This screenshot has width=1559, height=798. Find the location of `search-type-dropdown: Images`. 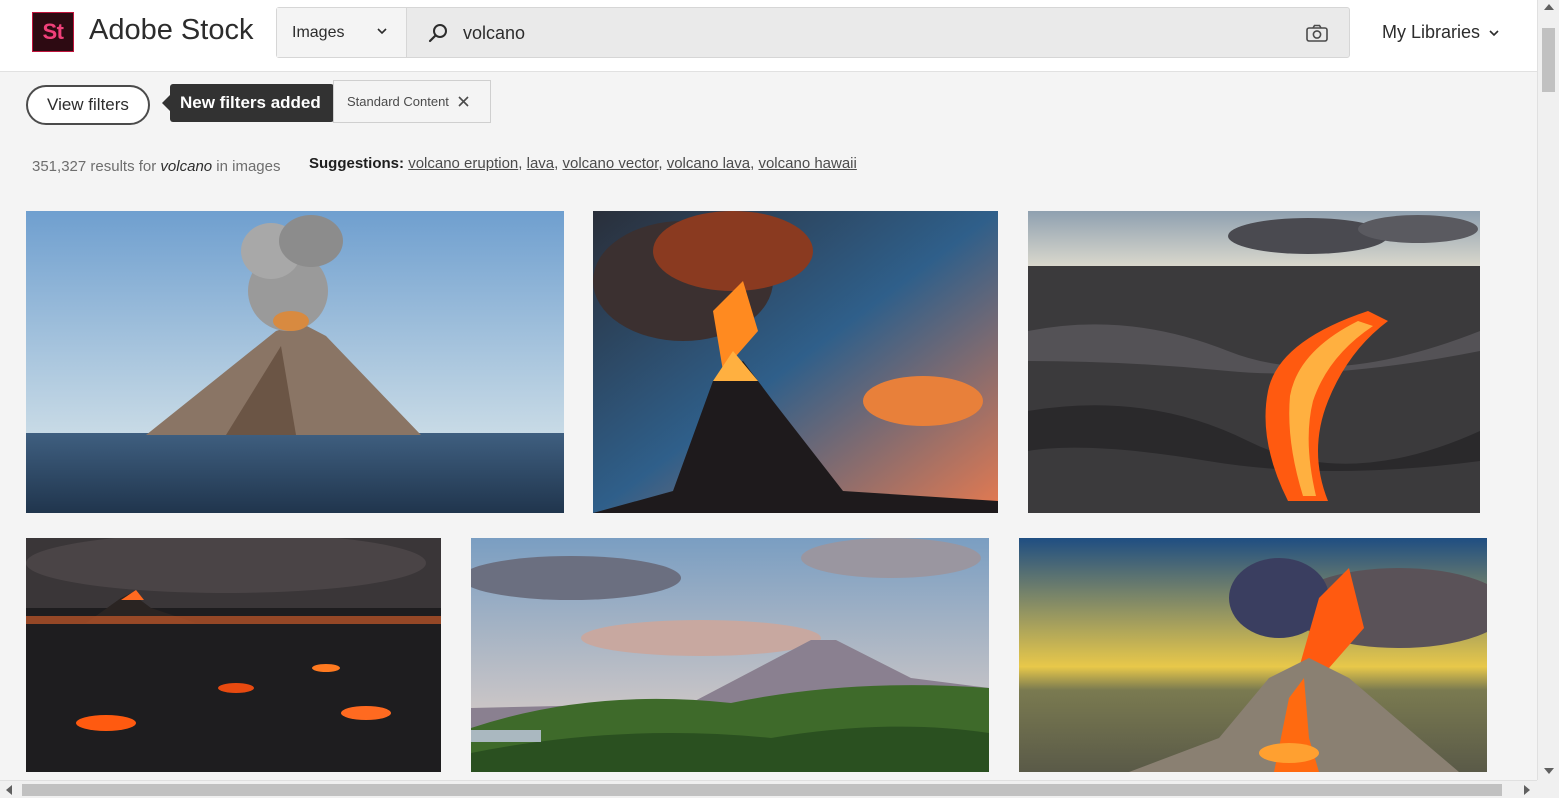

search-type-dropdown: Images is located at coordinates (342, 32).